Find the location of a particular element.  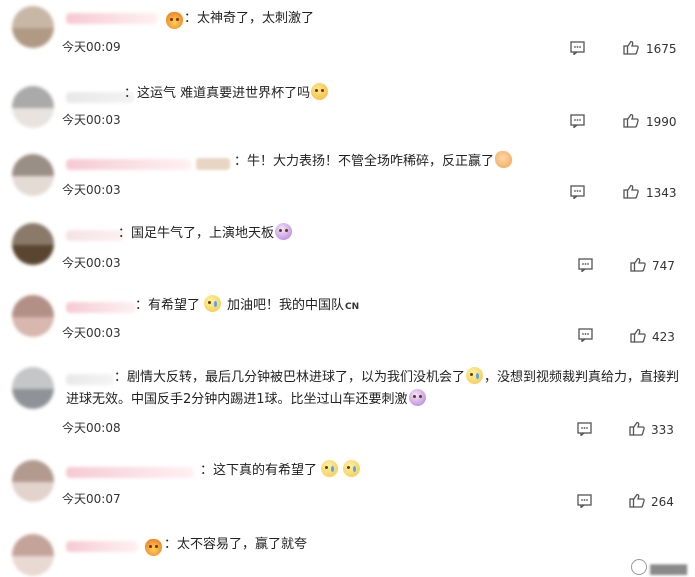

comment-text: ：太不容易了，赢了就夸 is located at coordinates (235, 545).